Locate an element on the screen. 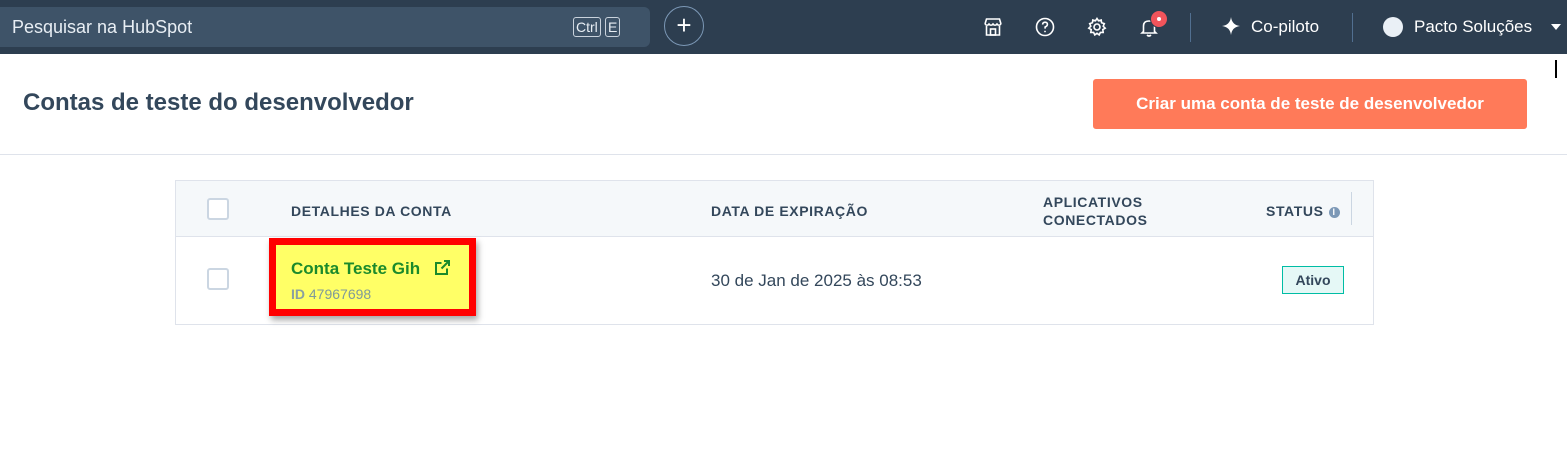  header-divider is located at coordinates (783, 154).